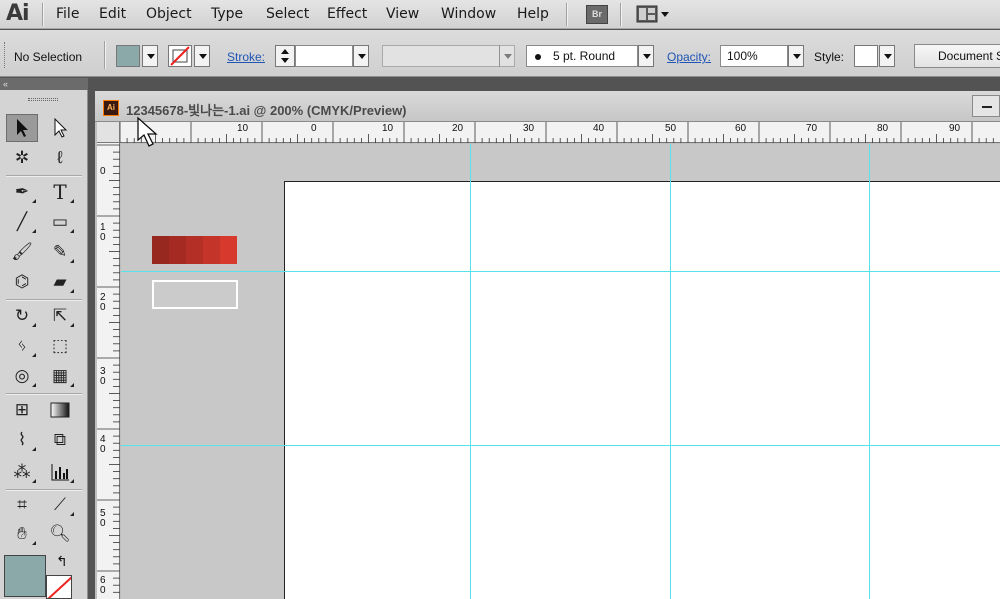  I want to click on column-graph-tool, so click(60, 472).